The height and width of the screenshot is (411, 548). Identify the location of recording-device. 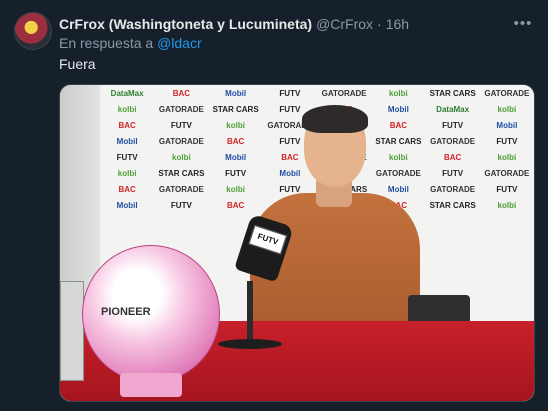
(72, 331).